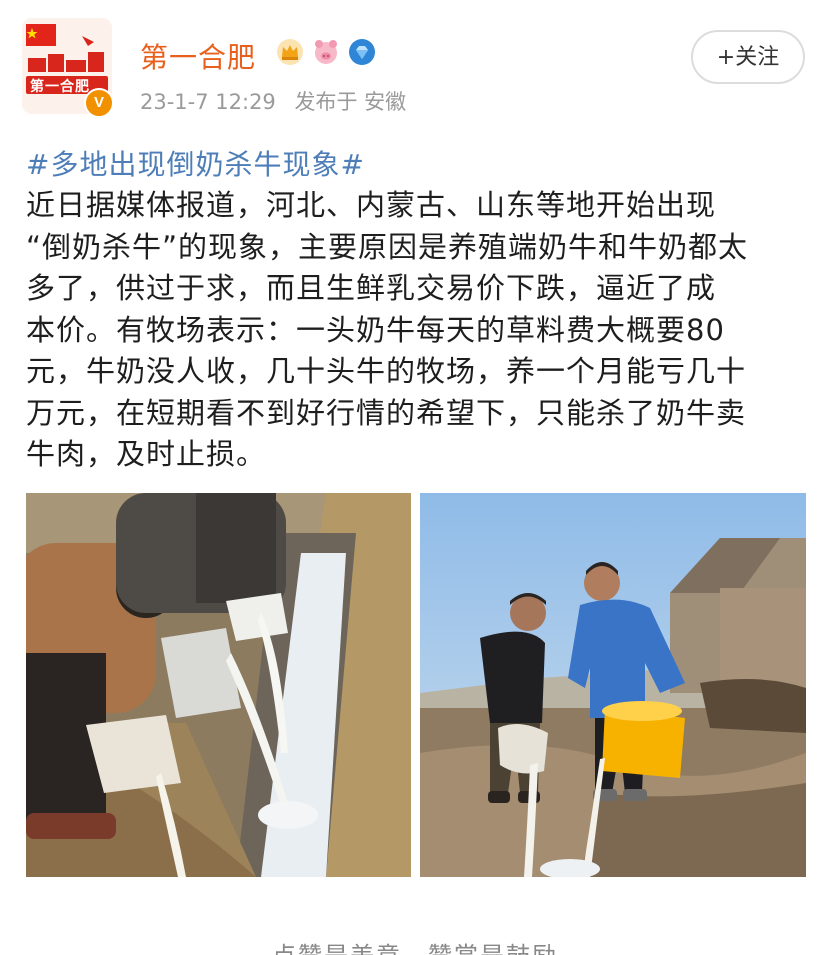 This screenshot has width=833, height=955. I want to click on pig-badge-icon, so click(326, 52).